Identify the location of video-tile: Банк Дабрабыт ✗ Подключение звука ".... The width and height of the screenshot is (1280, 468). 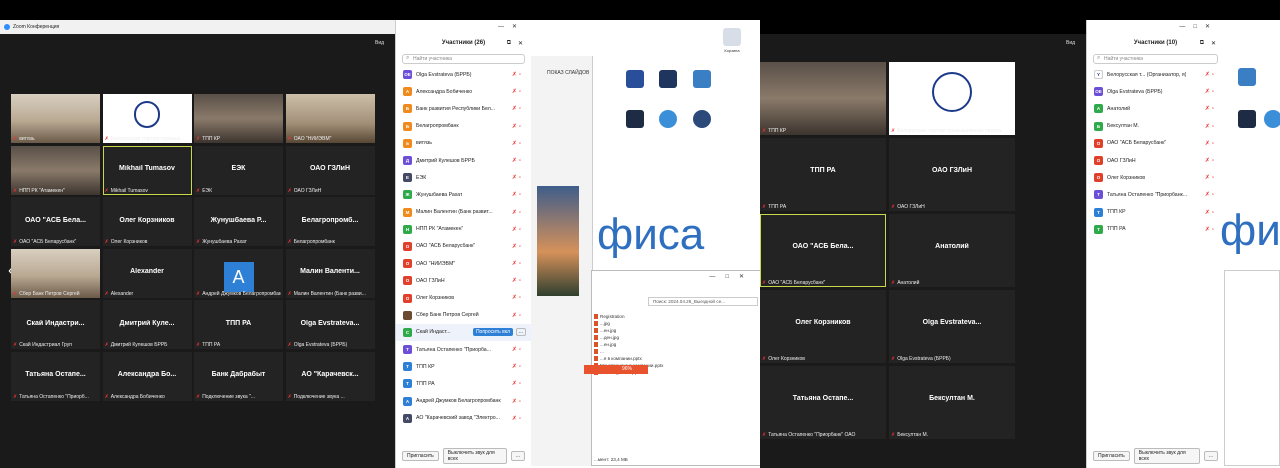
(238, 376).